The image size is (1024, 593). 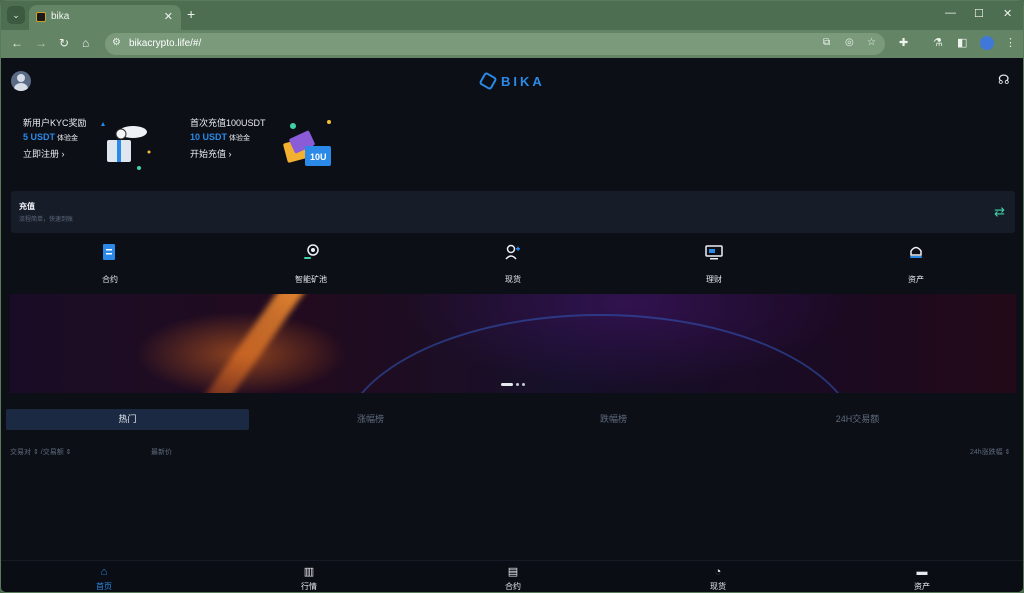 I want to click on finance-icon, so click(x=714, y=254).